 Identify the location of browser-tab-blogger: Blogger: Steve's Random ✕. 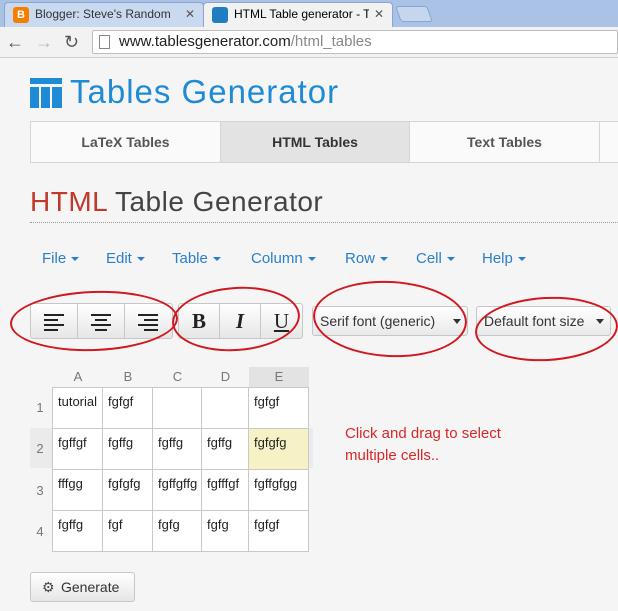
(104, 14).